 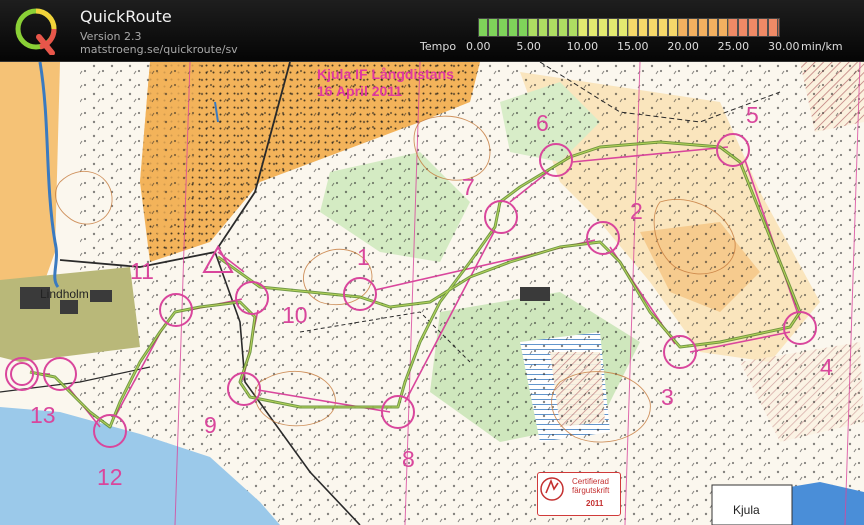 I want to click on control-number-9: 9, so click(x=210, y=425).